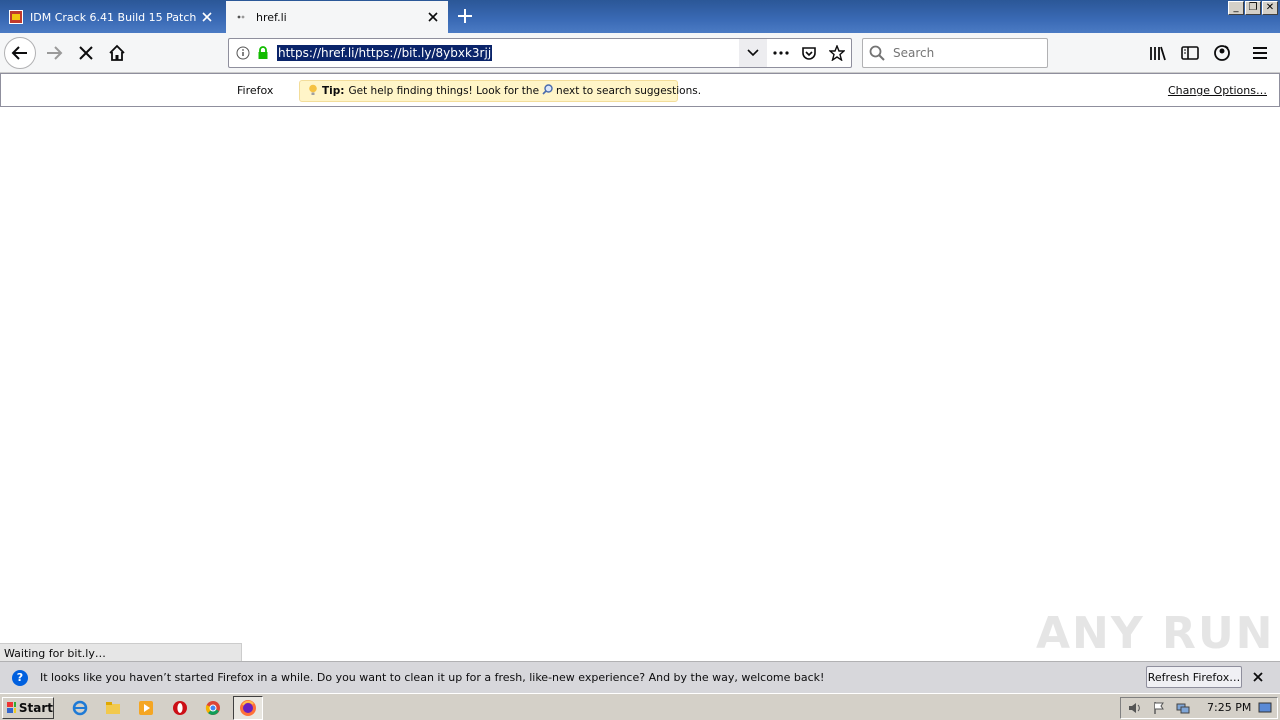  I want to click on tab-title: href.li, so click(271, 17).